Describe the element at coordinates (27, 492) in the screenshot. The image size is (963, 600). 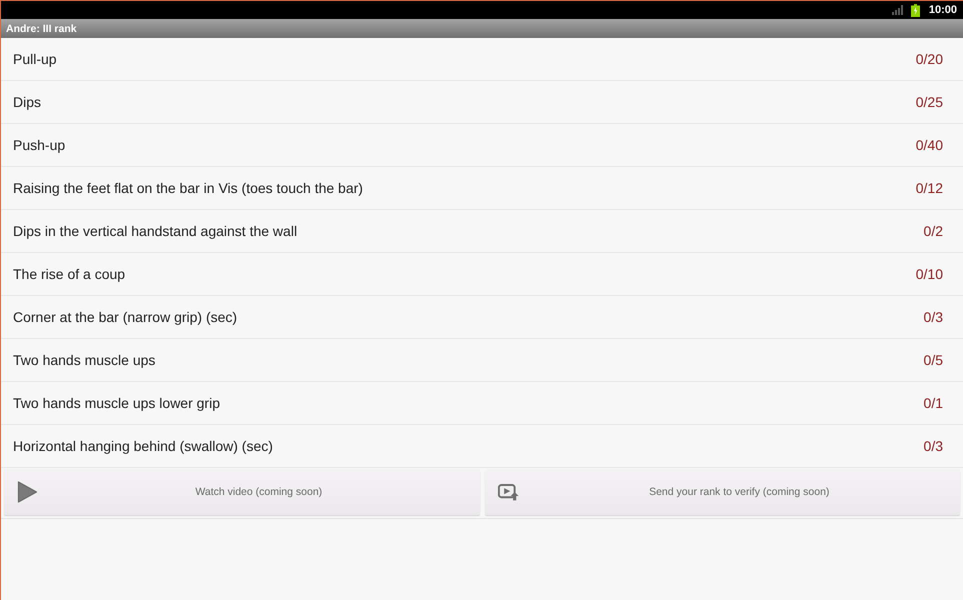
I see `play-icon` at that location.